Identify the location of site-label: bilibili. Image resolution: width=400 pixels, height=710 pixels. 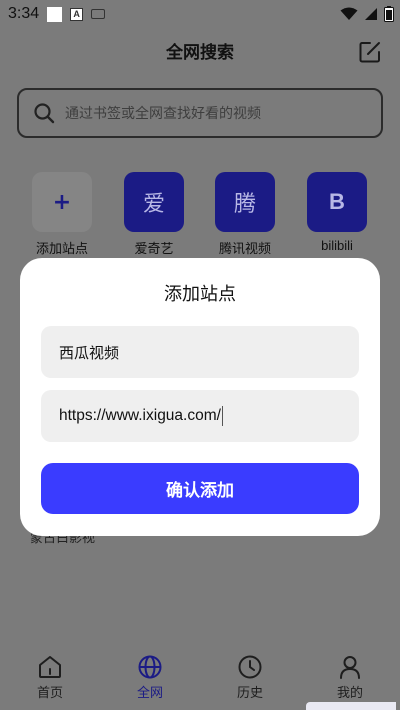
(337, 245).